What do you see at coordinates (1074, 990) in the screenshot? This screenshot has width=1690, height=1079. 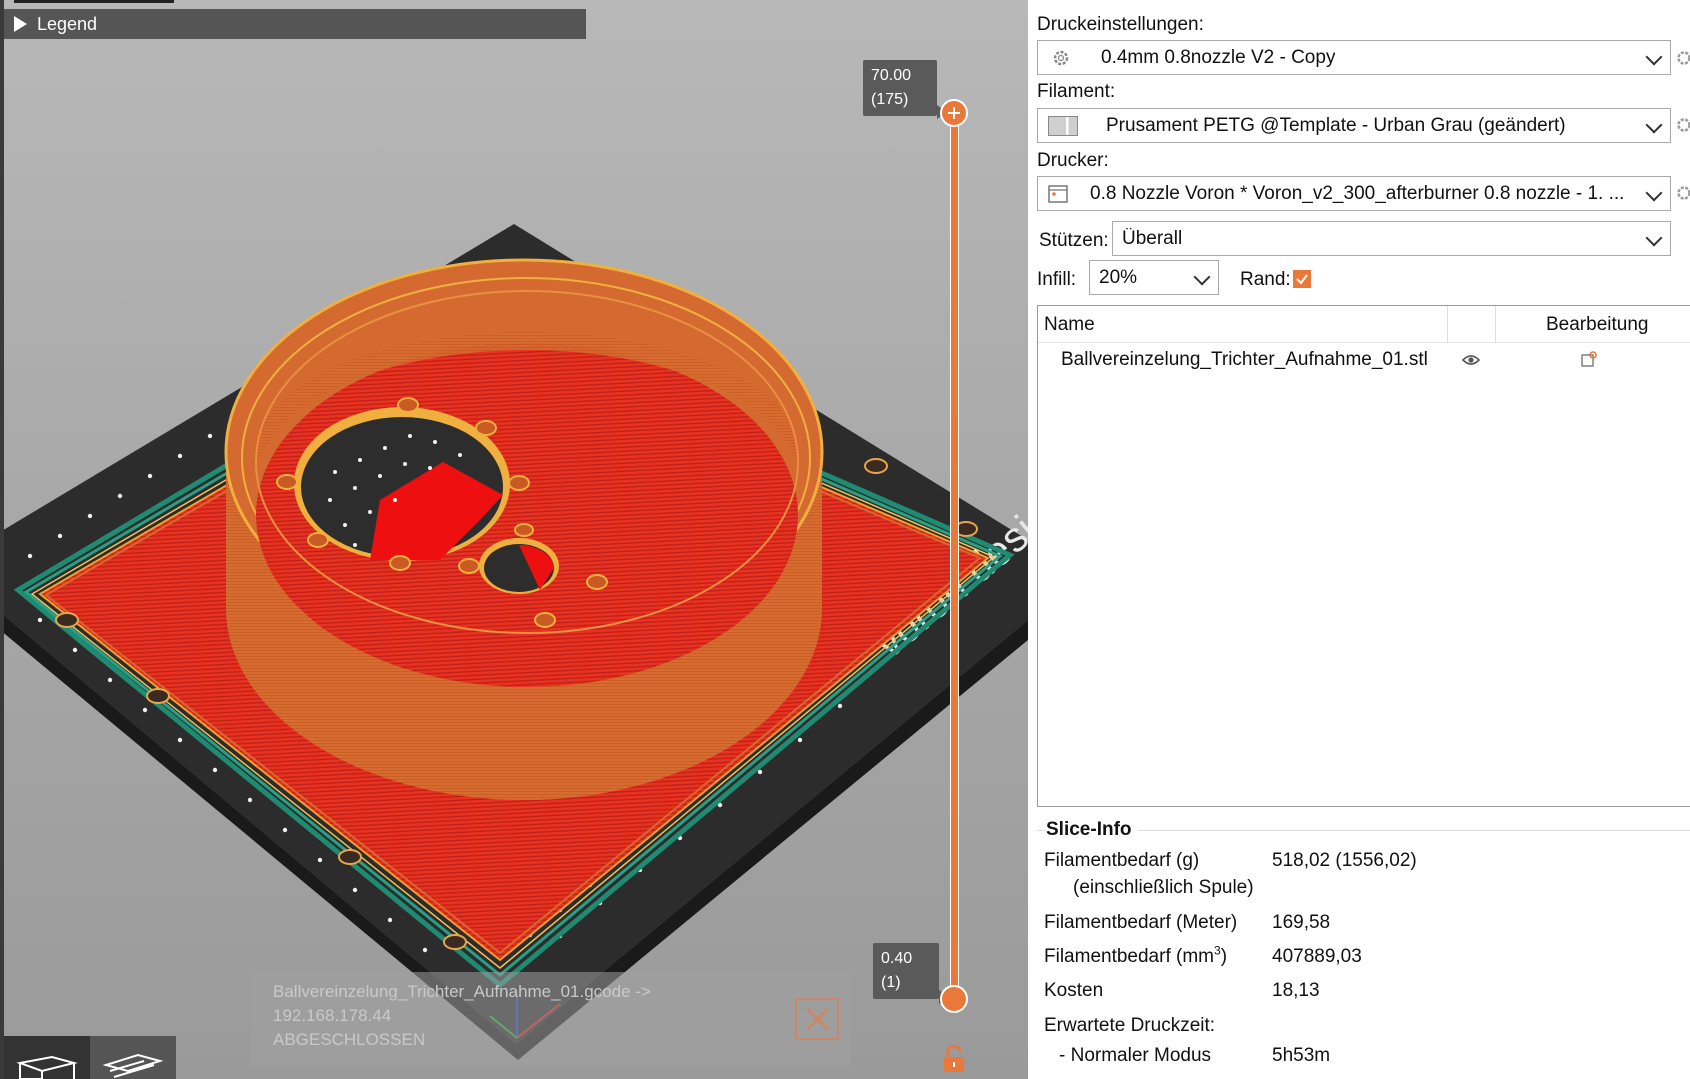 I see `cost-label: Kosten` at bounding box center [1074, 990].